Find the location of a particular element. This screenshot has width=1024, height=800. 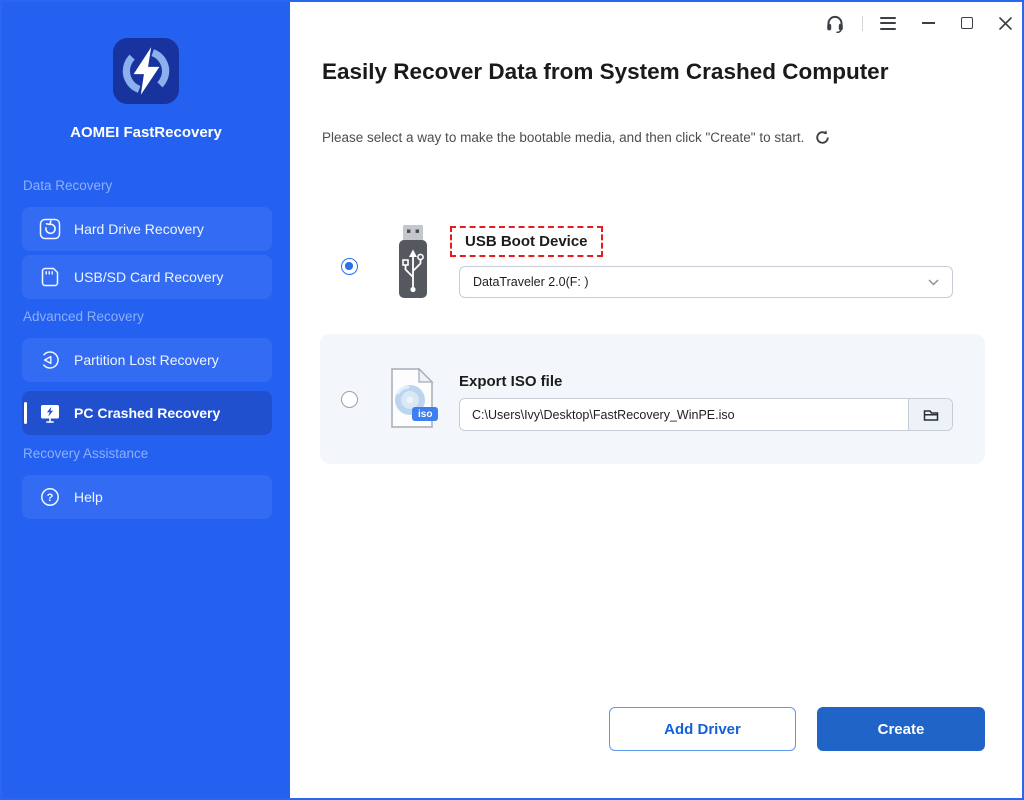

minimize-button is located at coordinates (928, 23).